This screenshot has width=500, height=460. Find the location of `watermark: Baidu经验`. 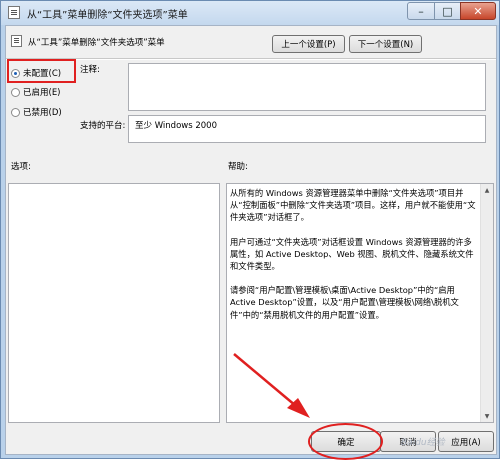

watermark: Baidu经验 is located at coordinates (423, 443).